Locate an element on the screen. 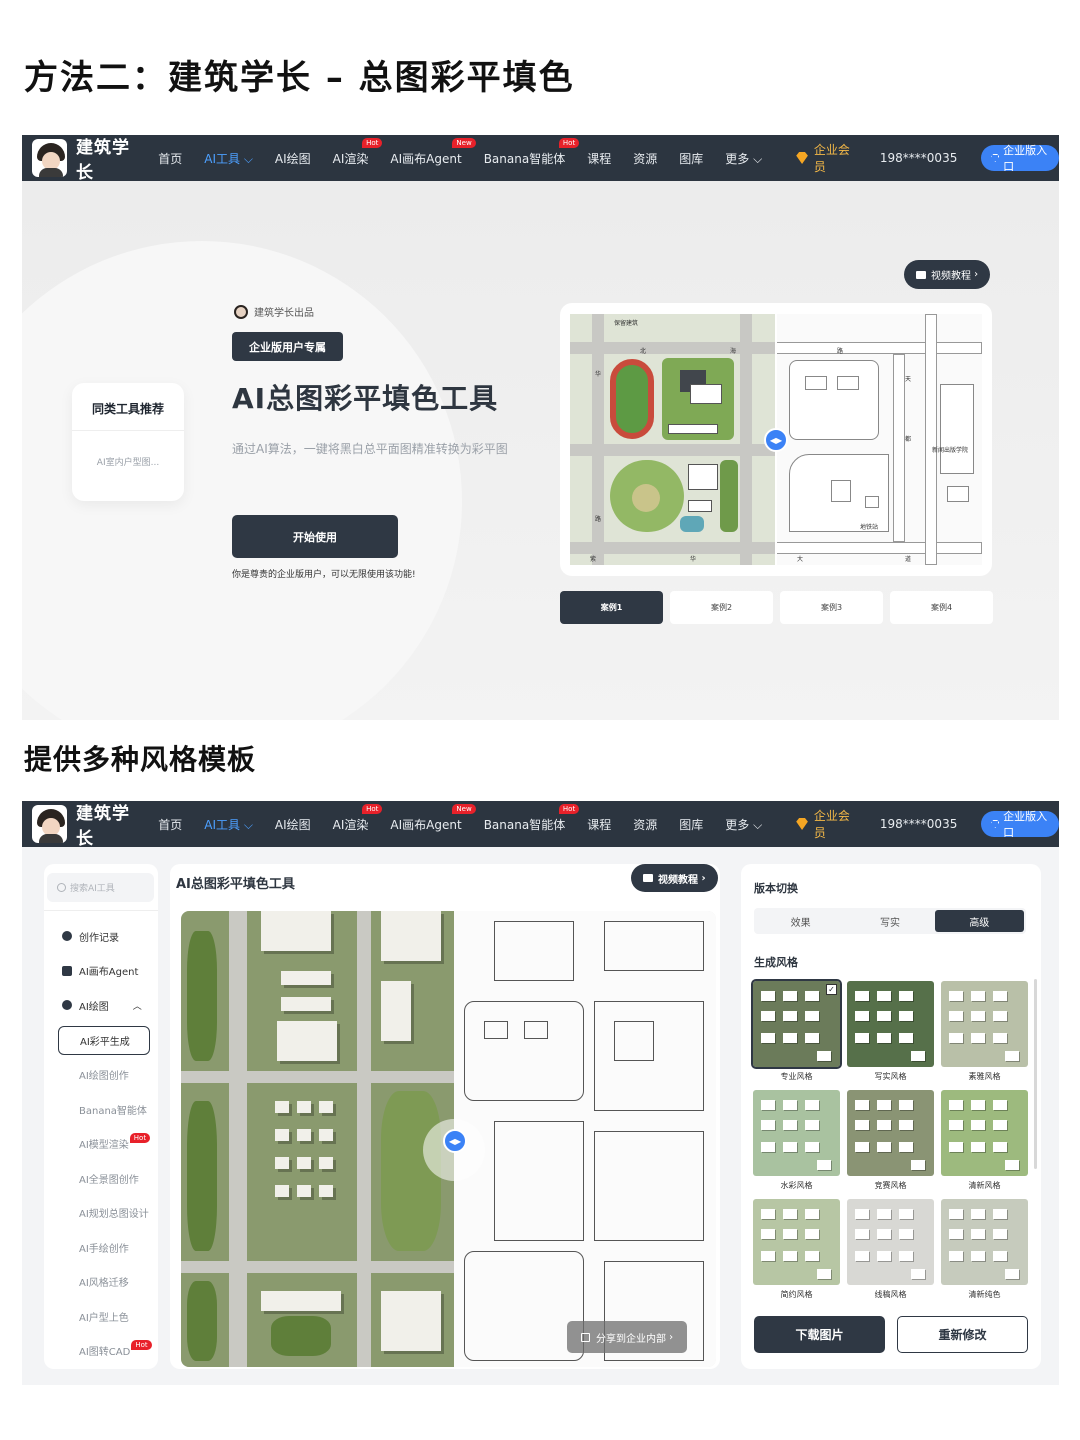 The height and width of the screenshot is (1440, 1080). sidebar-item-agent: AI画布Agent is located at coordinates (101, 971).